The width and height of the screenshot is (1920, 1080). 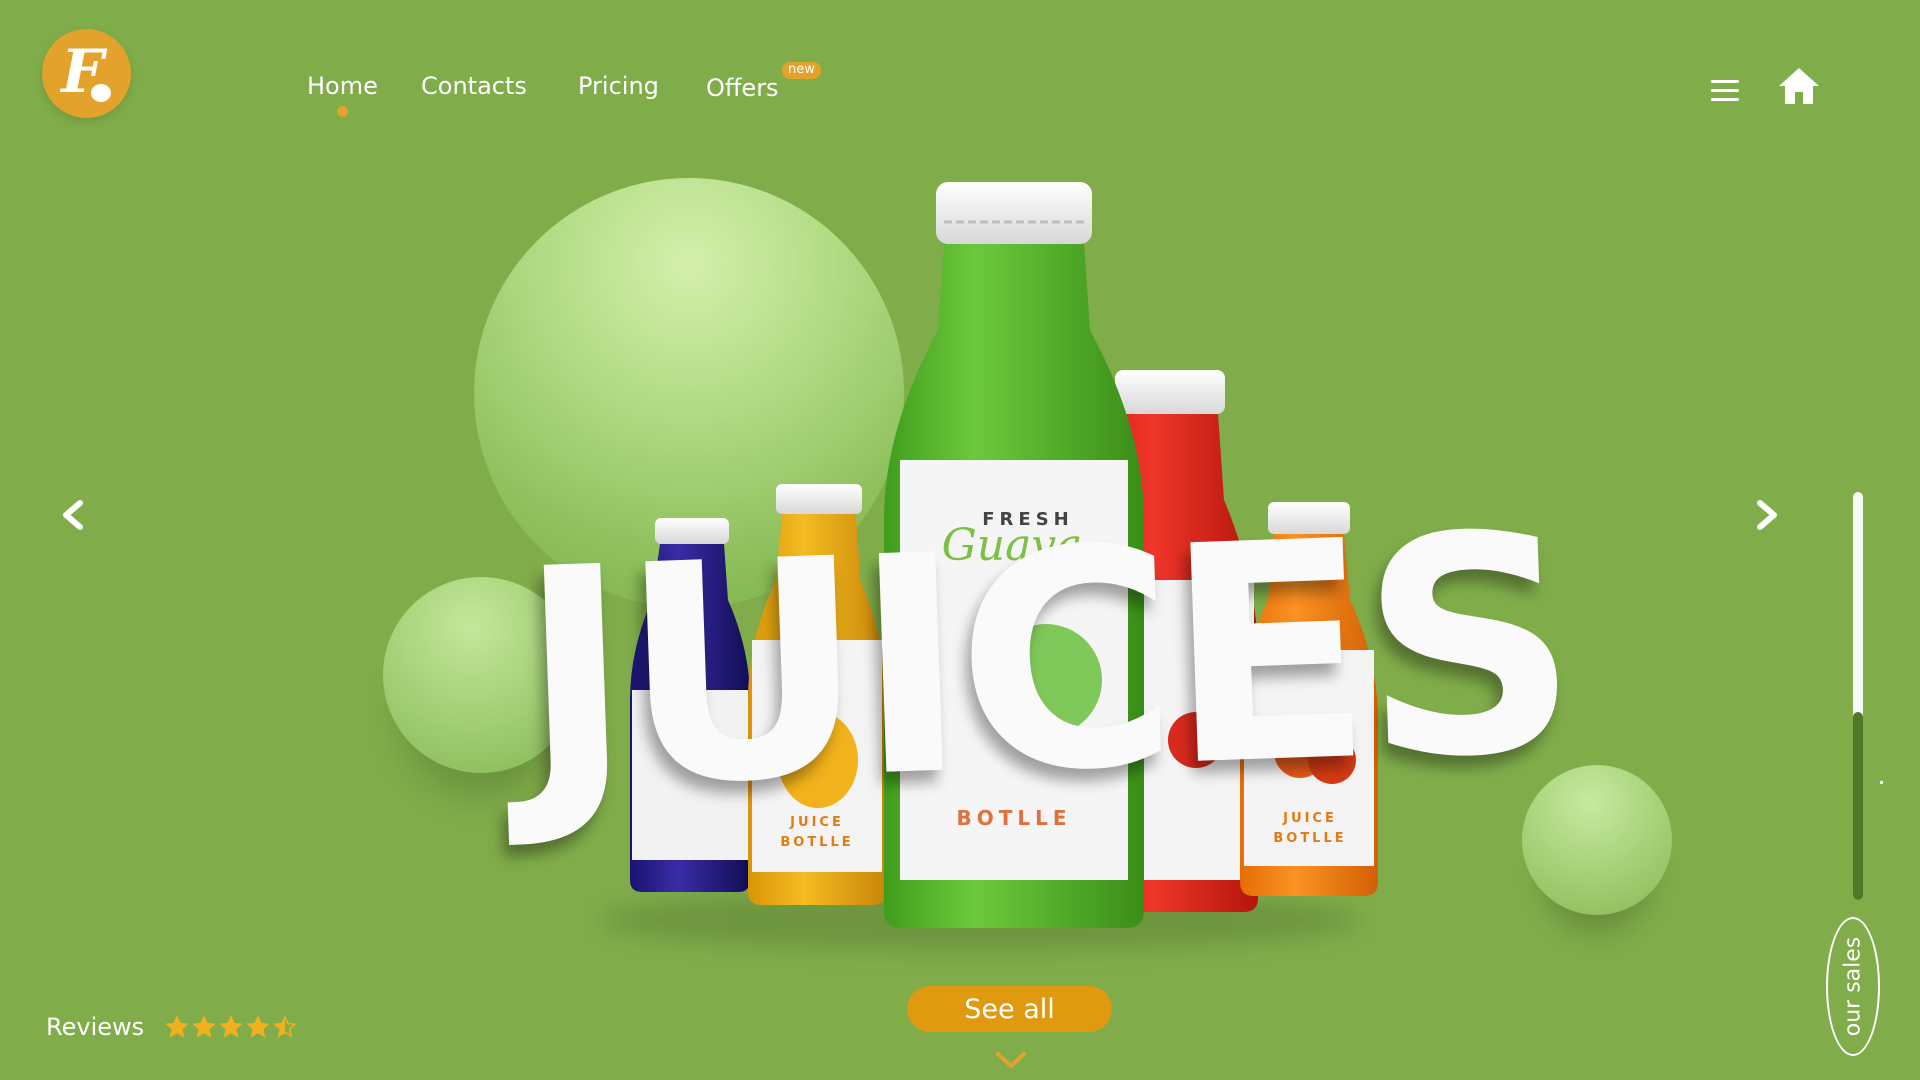 I want to click on see-all-label: See all, so click(x=1009, y=1009).